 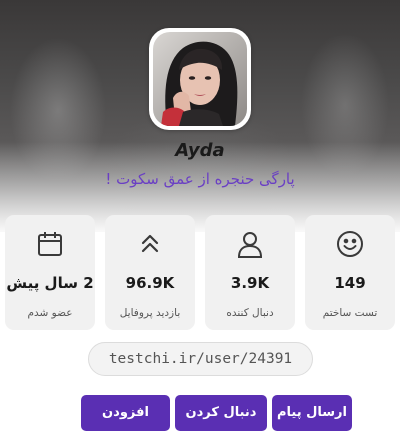 I want to click on stat-card-followers: 3.9K دنبال کننده, so click(x=250, y=272).